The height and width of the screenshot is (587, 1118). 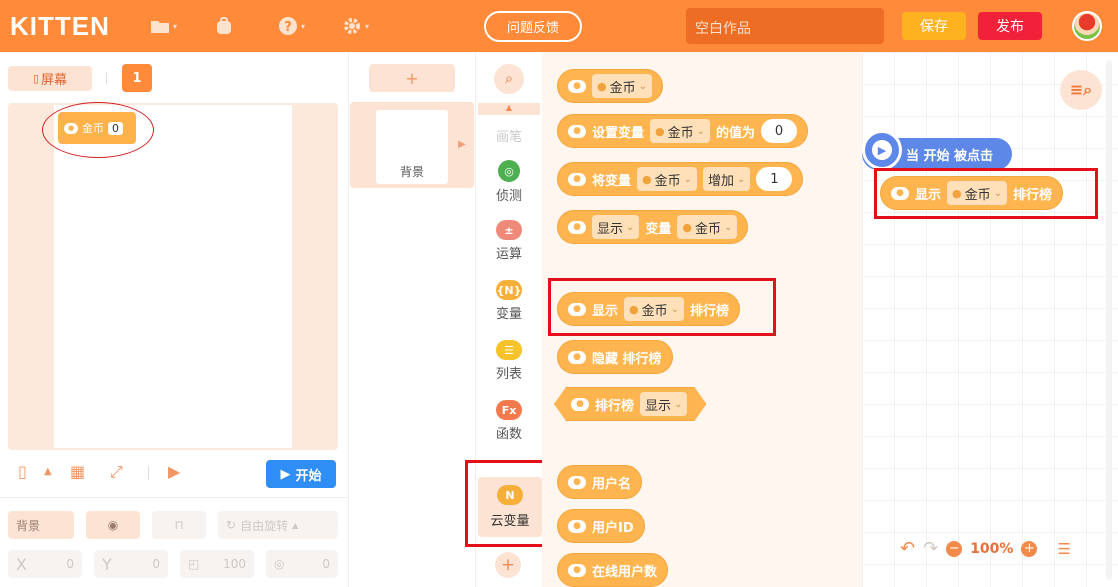 I want to click on username-block: ● 用户名, so click(x=600, y=482).